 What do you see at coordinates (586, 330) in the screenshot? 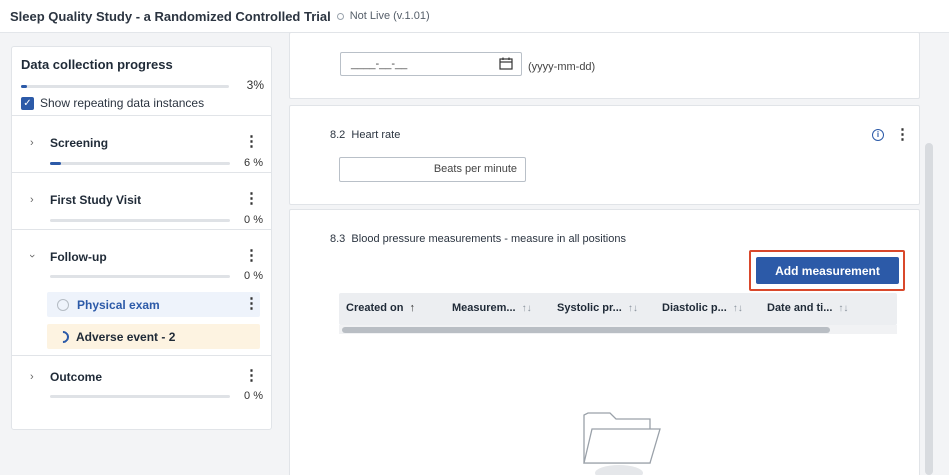
I see `scrollbar-thumb` at bounding box center [586, 330].